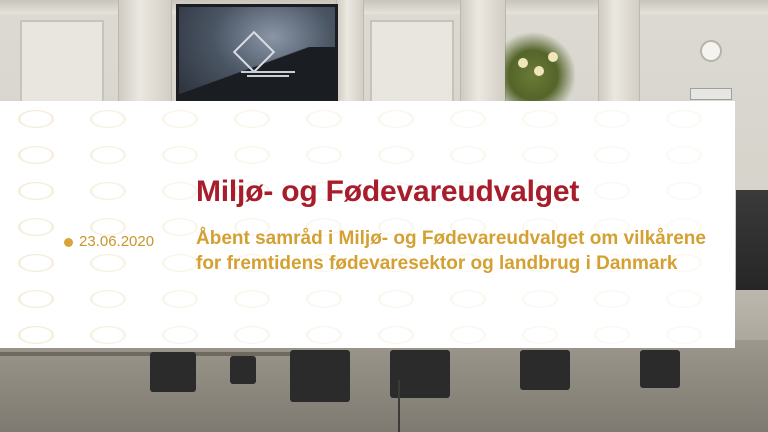 This screenshot has width=768, height=432. I want to click on chairs-right, so click(752, 240).